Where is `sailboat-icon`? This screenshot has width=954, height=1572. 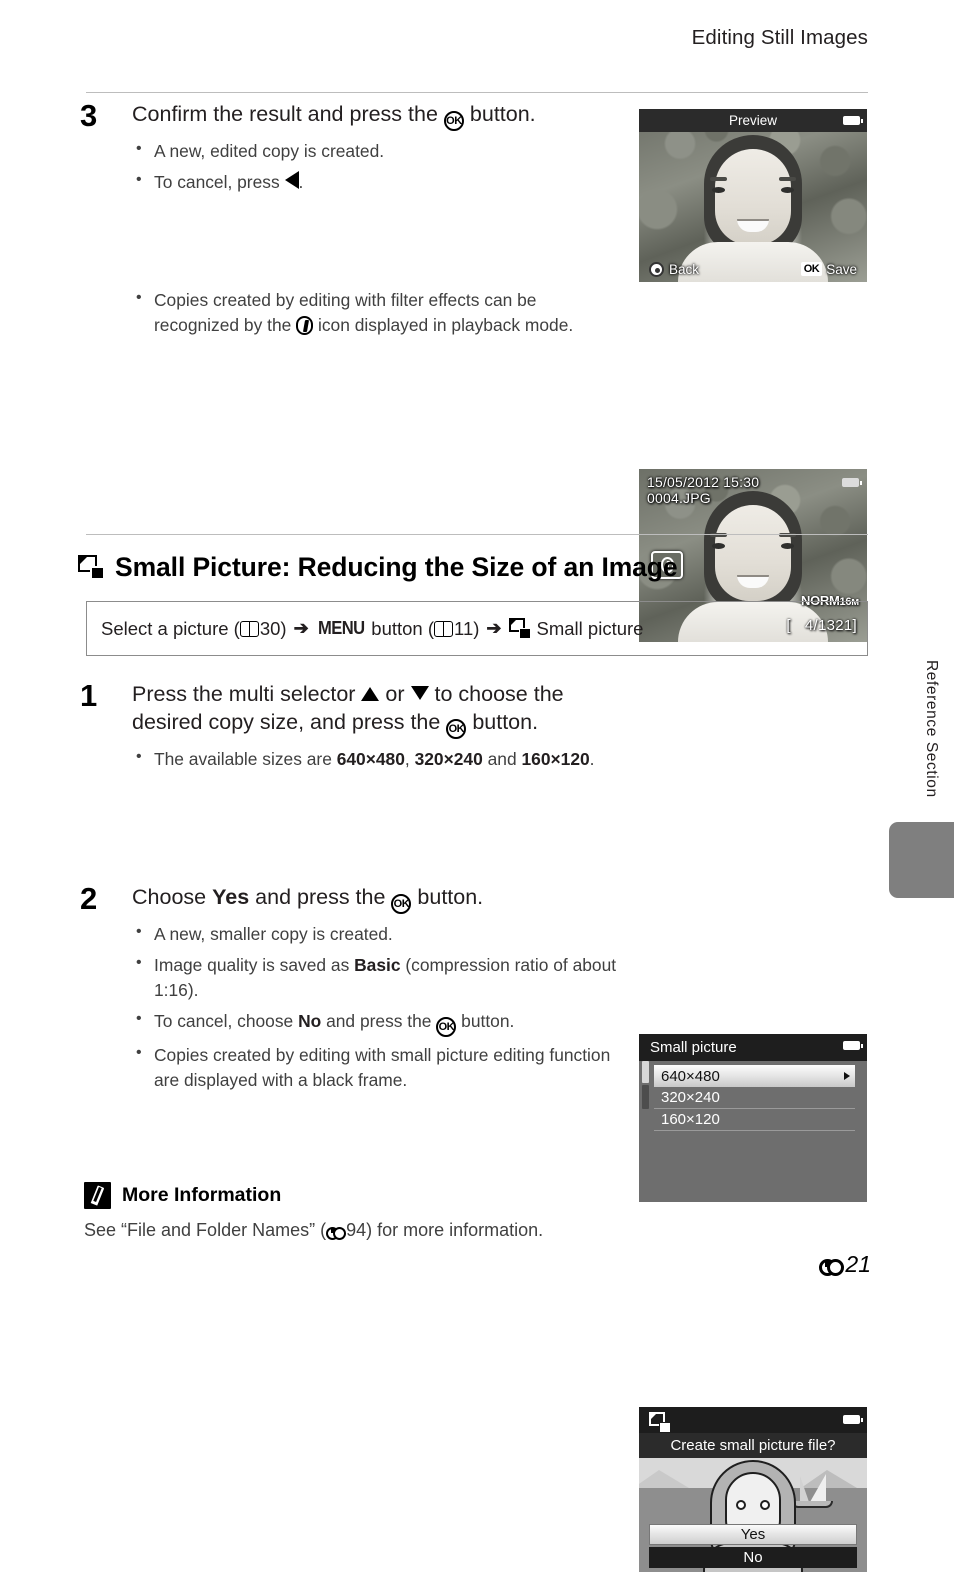 sailboat-icon is located at coordinates (818, 1488).